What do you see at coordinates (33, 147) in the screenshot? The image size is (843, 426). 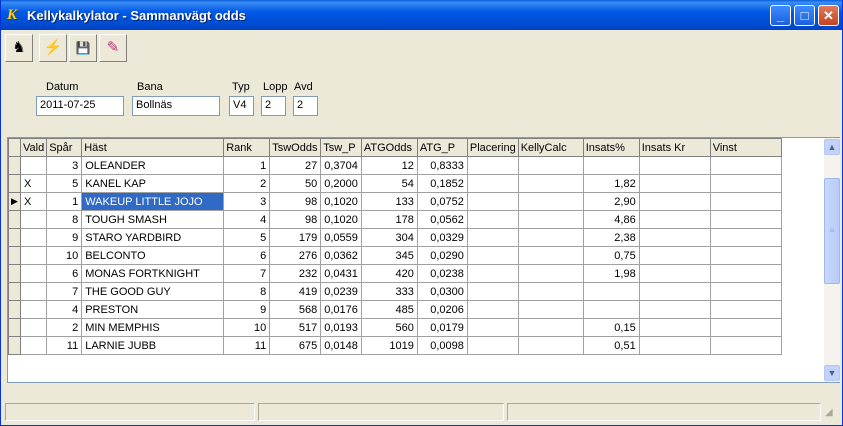 I see `column-header-vald: Vald` at bounding box center [33, 147].